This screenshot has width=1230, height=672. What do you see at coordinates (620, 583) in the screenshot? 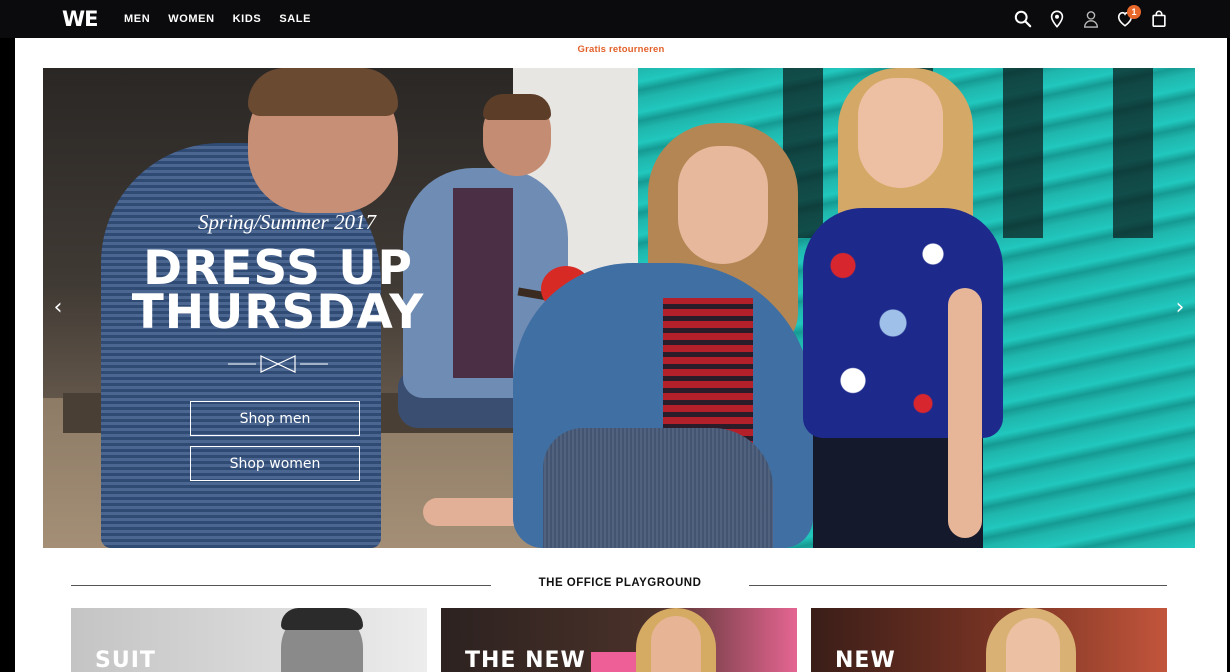
I see `section-title: THE OFFICE PLAYGROUND` at bounding box center [620, 583].